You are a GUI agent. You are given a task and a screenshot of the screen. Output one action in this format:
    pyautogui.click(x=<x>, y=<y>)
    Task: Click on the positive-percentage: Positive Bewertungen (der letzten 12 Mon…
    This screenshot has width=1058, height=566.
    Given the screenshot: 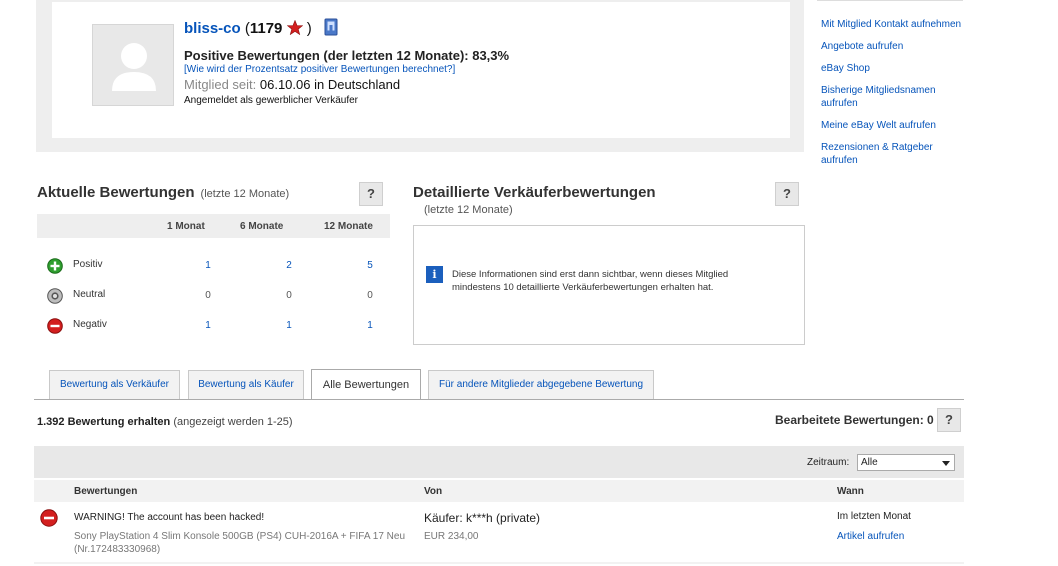 What is the action you would take?
    pyautogui.click(x=347, y=55)
    